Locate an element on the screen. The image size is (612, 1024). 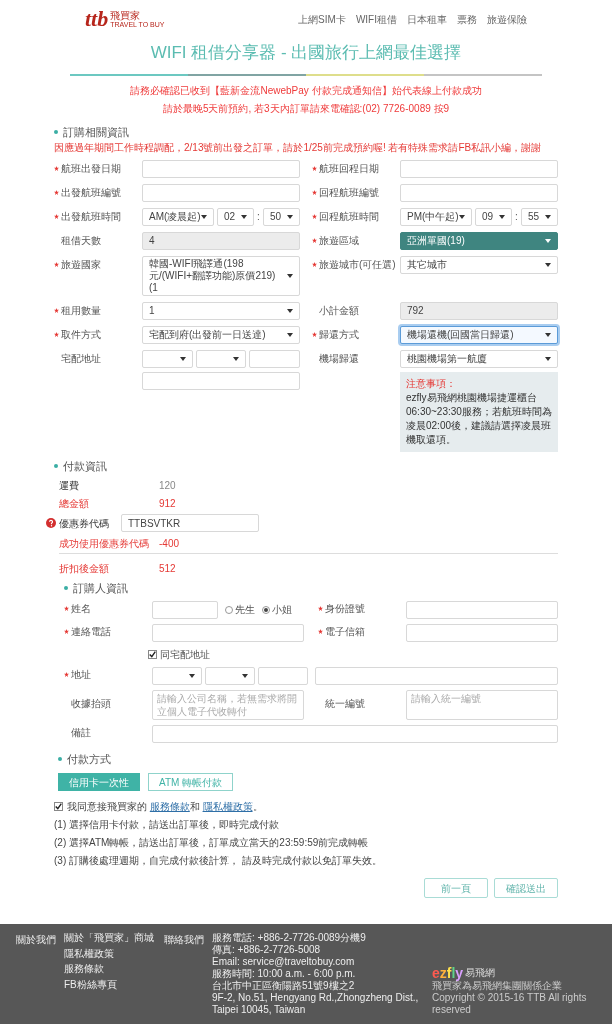
note-text: ezfly易飛網桃園機場捷運櫃台06:30~23:30服務；若航班時間為凌晨02:00後，建議請選擇凌晨班機取還項。 is located at coordinates (479, 418).